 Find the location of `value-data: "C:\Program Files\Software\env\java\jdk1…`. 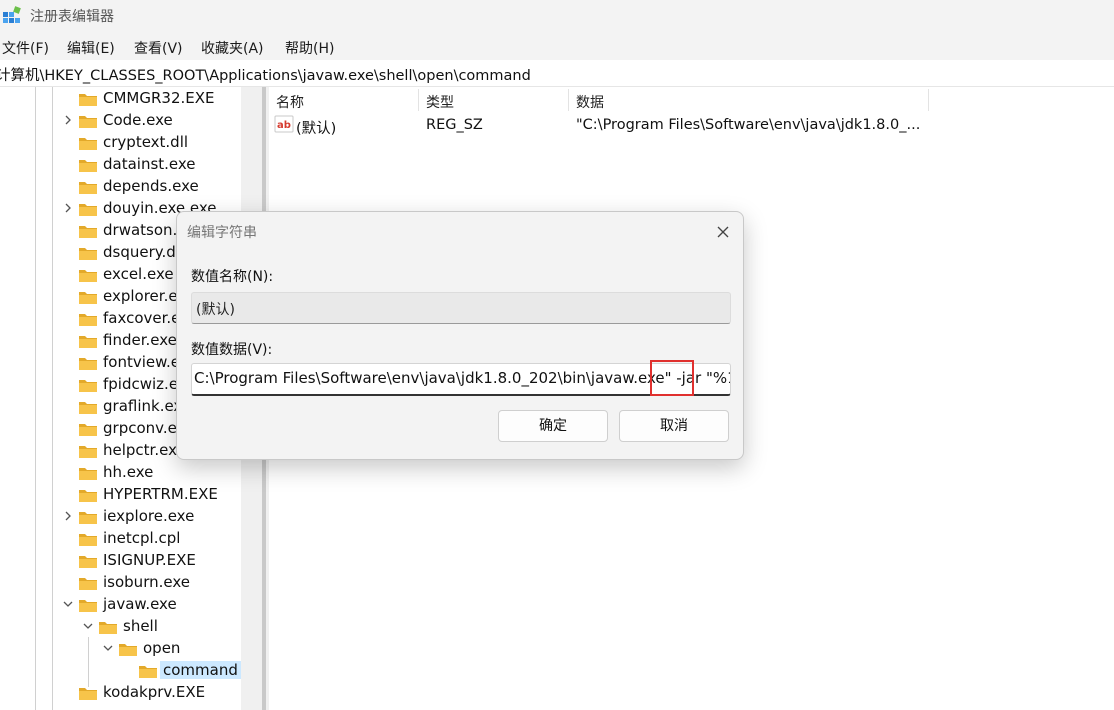

value-data: "C:\Program Files\Software\env\java\jdk1… is located at coordinates (748, 125).